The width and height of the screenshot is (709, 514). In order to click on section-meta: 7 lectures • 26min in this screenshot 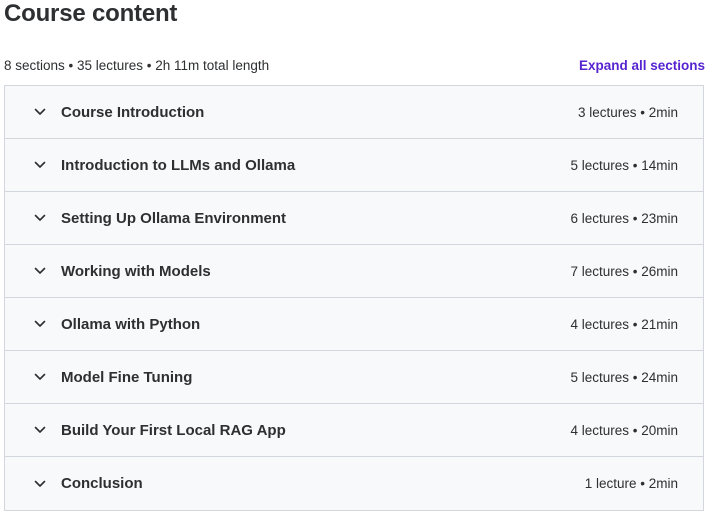, I will do `click(624, 271)`.